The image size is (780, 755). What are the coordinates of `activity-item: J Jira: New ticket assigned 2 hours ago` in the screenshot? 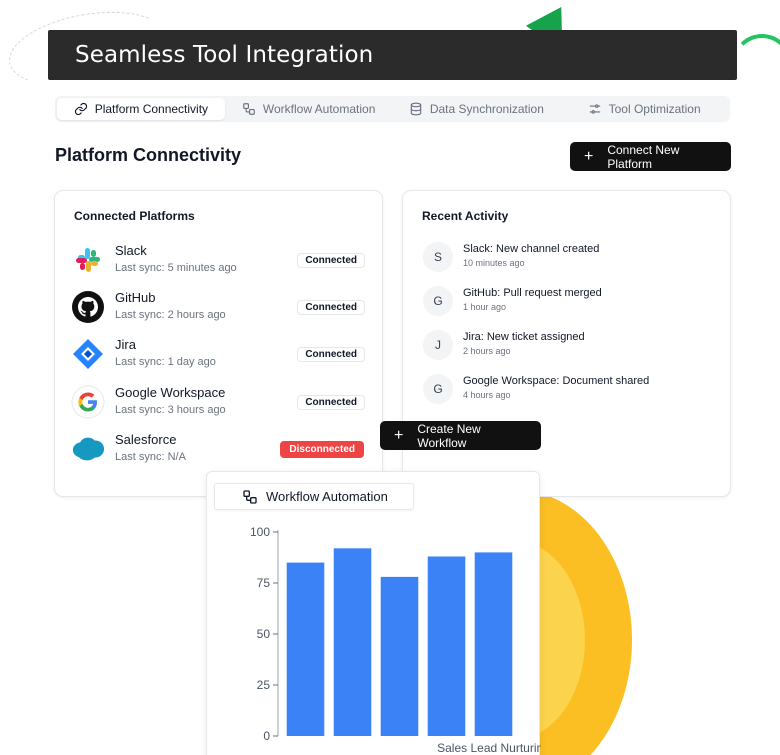 It's located at (571, 348).